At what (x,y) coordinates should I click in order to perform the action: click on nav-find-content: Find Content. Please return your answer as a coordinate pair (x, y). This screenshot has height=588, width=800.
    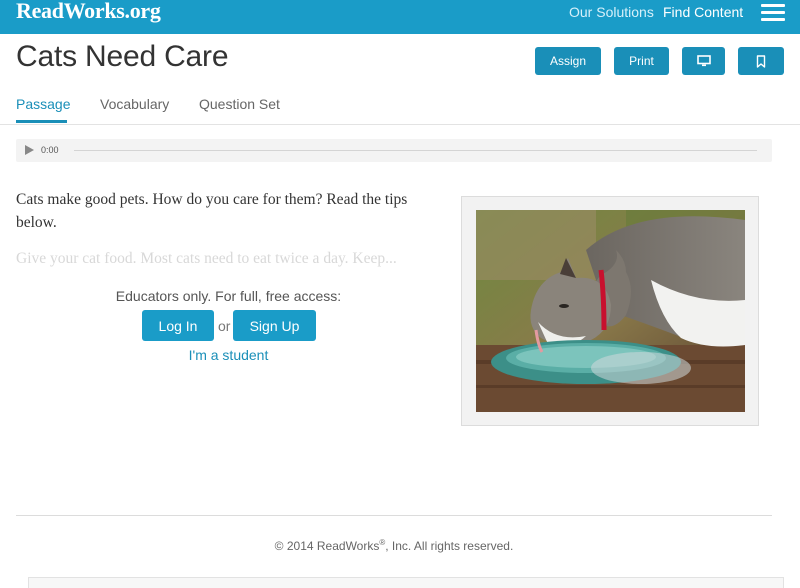
    Looking at the image, I should click on (703, 12).